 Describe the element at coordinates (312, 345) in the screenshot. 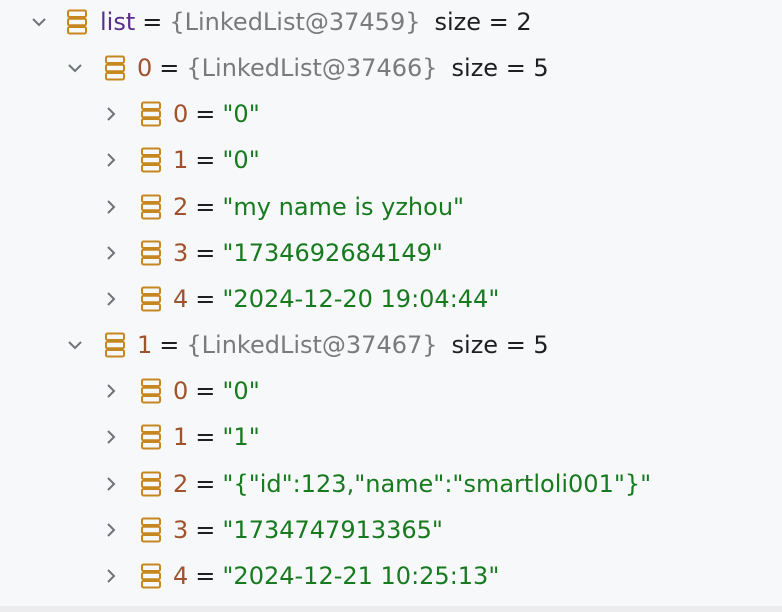

I see `object-reference: {LinkedList@37467}` at that location.